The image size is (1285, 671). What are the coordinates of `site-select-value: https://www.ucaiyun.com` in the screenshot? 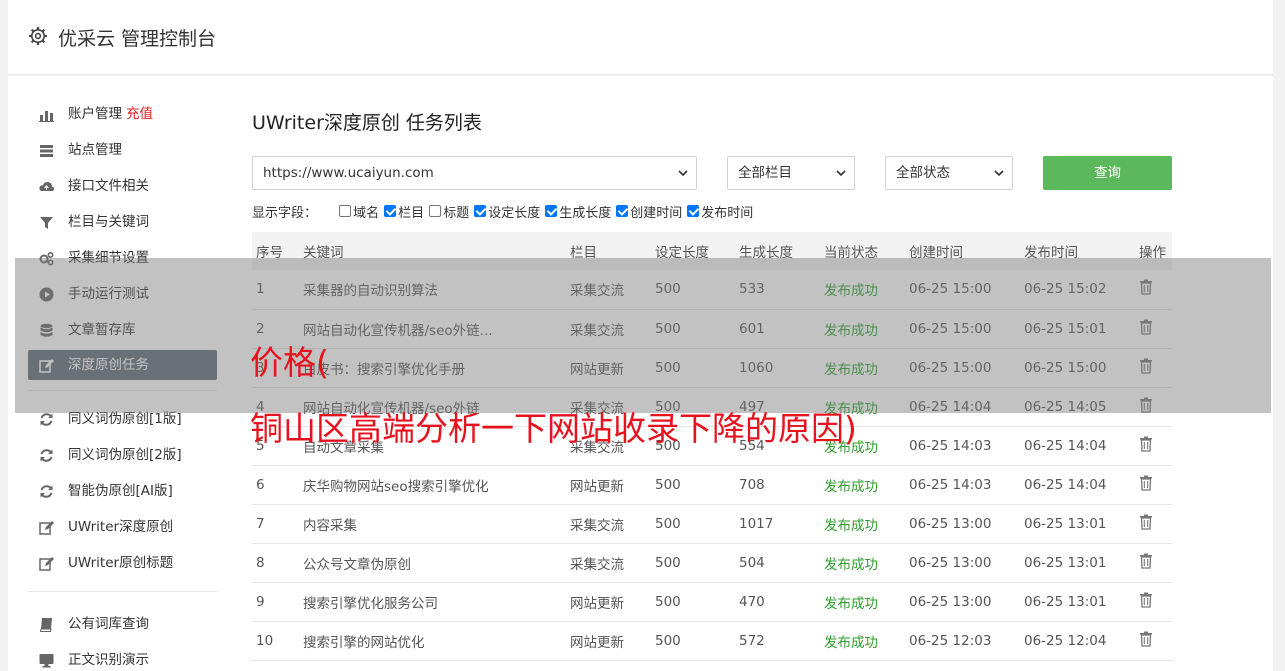 It's located at (348, 173).